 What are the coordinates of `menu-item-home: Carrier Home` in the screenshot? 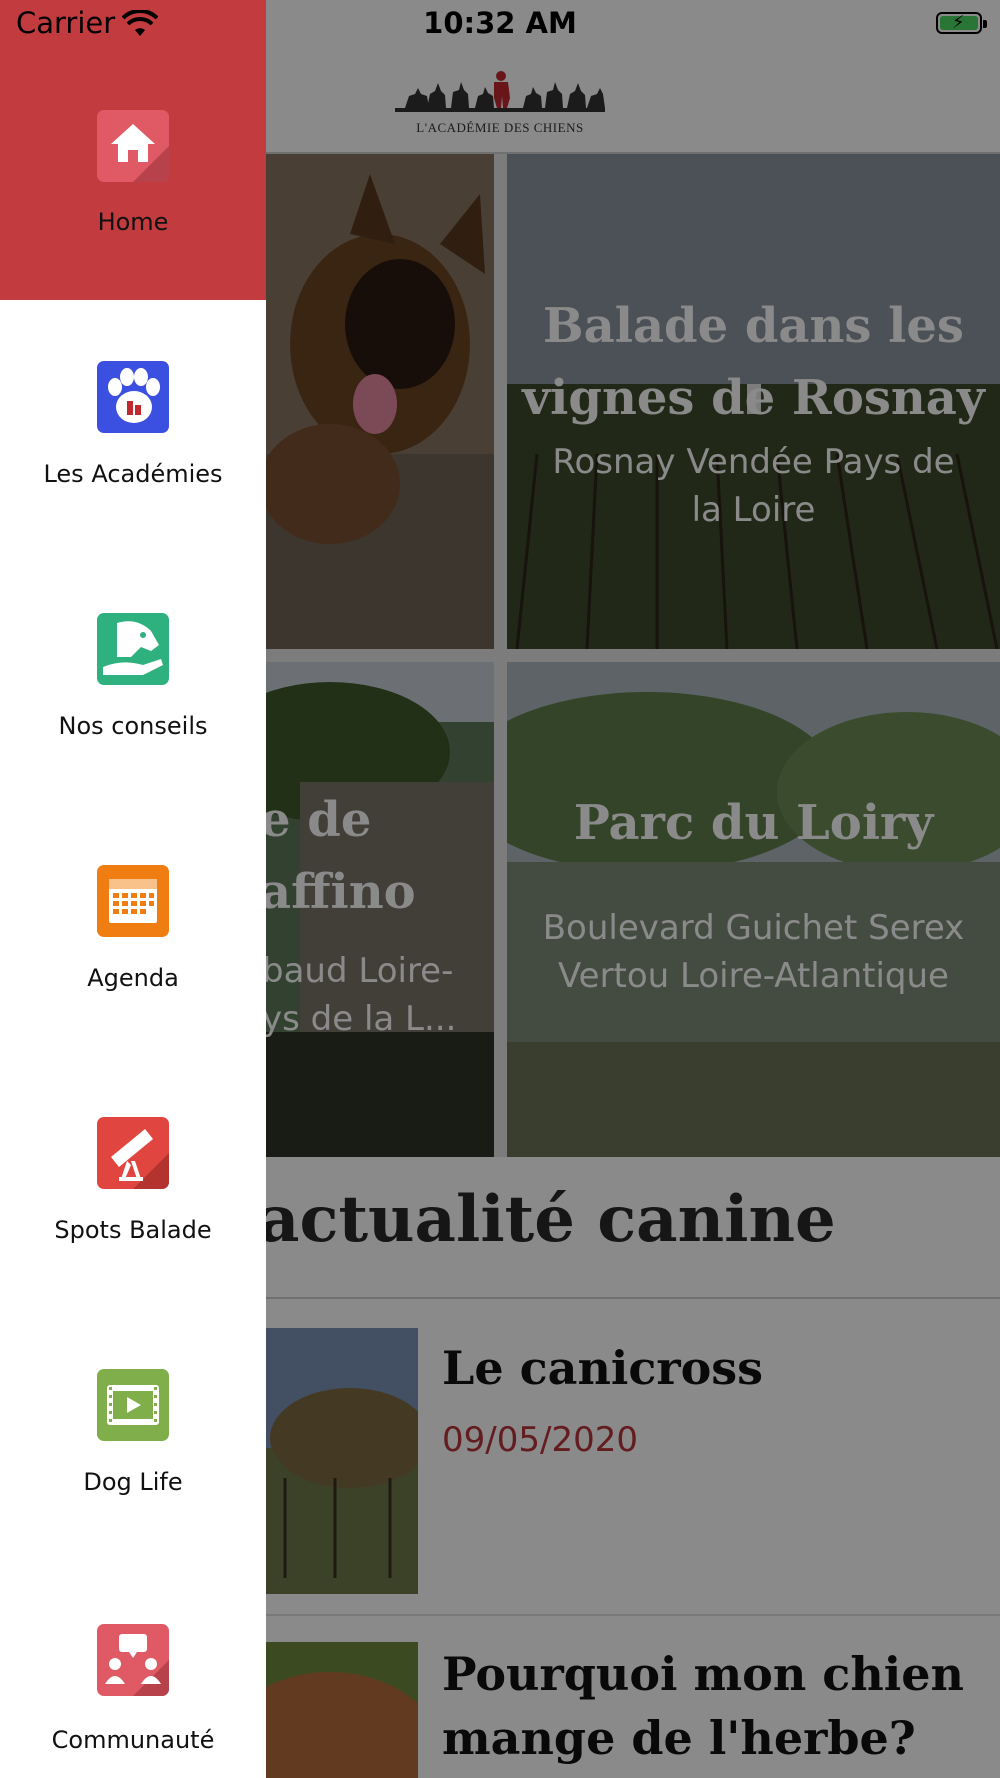 It's located at (133, 150).